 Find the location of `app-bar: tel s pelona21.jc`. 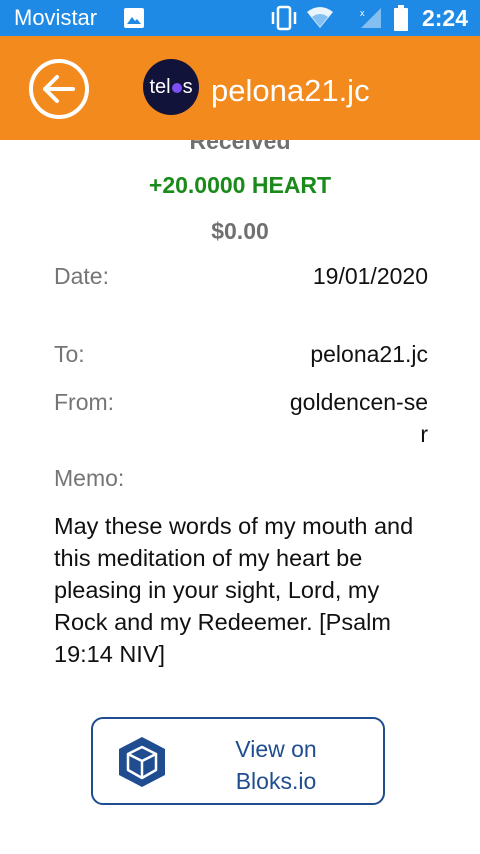

app-bar: tel s pelona21.jc is located at coordinates (240, 88).